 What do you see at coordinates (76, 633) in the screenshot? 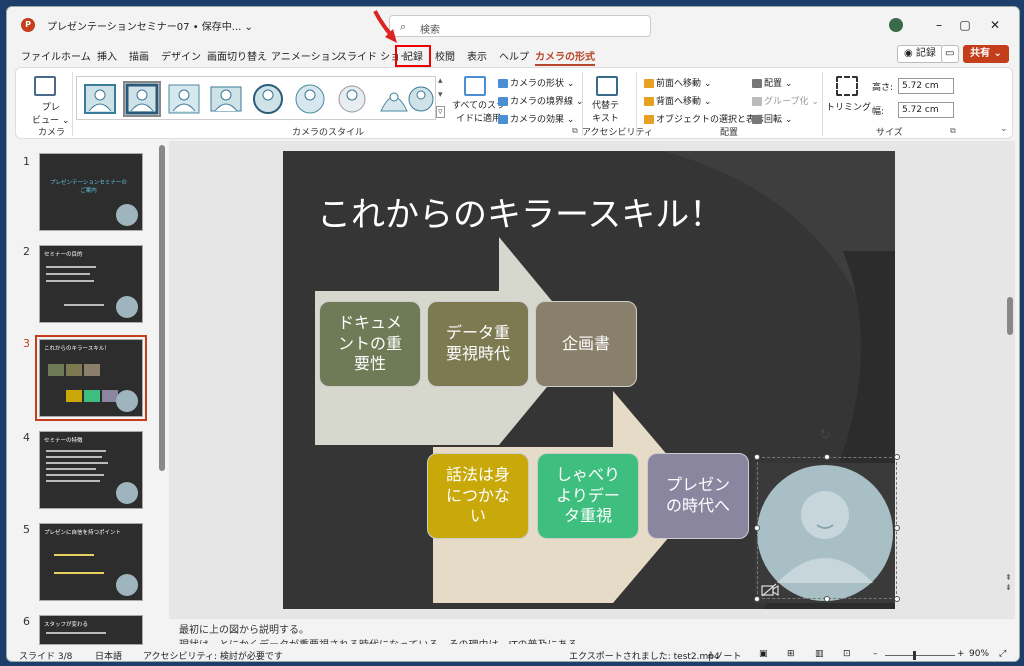
I see `thumb-line` at bounding box center [76, 633].